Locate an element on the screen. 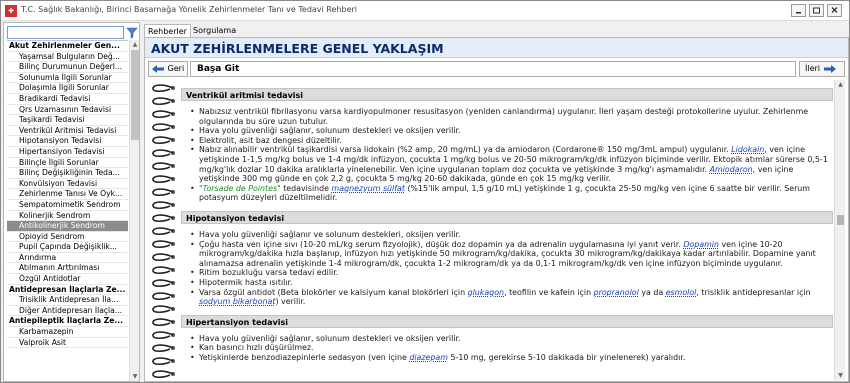  term-highlight: "Torsade de Pointes" is located at coordinates (240, 188).